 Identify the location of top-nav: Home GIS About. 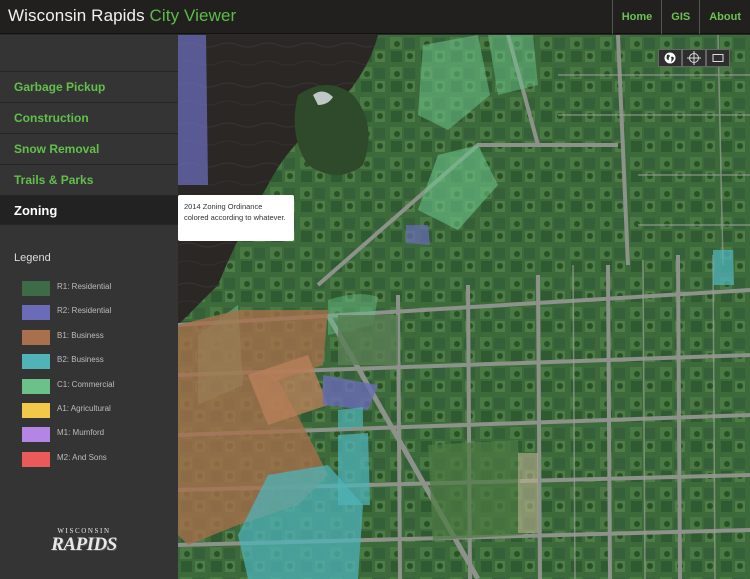
(680, 17).